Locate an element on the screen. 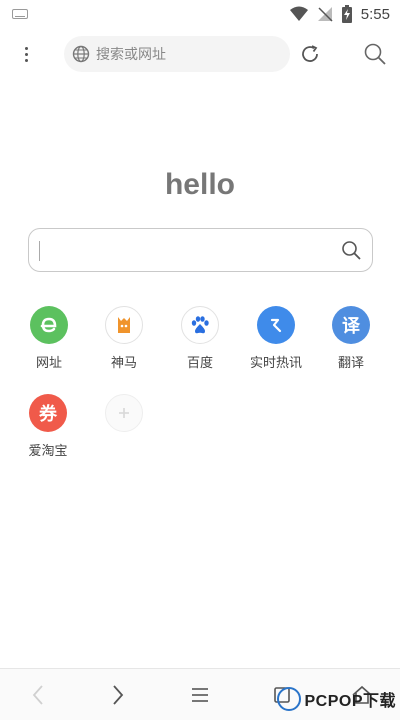 Image resolution: width=400 pixels, height=720 pixels. url-placeholder: 搜索或网址 is located at coordinates (131, 55).